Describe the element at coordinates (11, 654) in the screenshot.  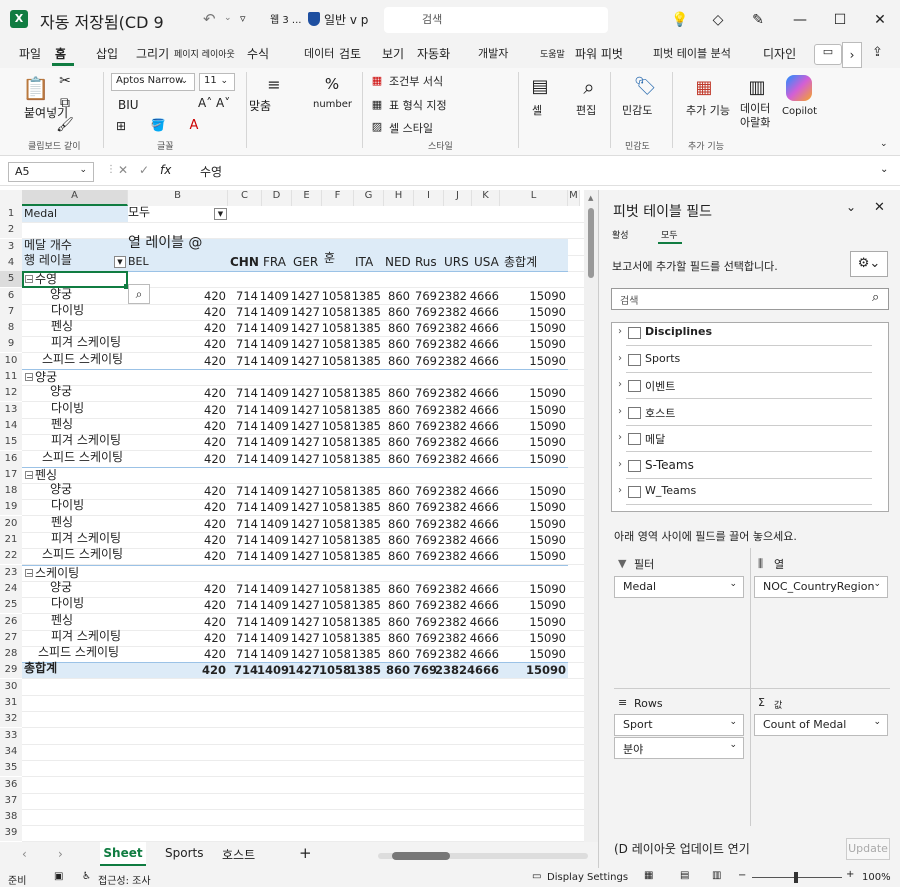
I see `row-header: 28` at that location.